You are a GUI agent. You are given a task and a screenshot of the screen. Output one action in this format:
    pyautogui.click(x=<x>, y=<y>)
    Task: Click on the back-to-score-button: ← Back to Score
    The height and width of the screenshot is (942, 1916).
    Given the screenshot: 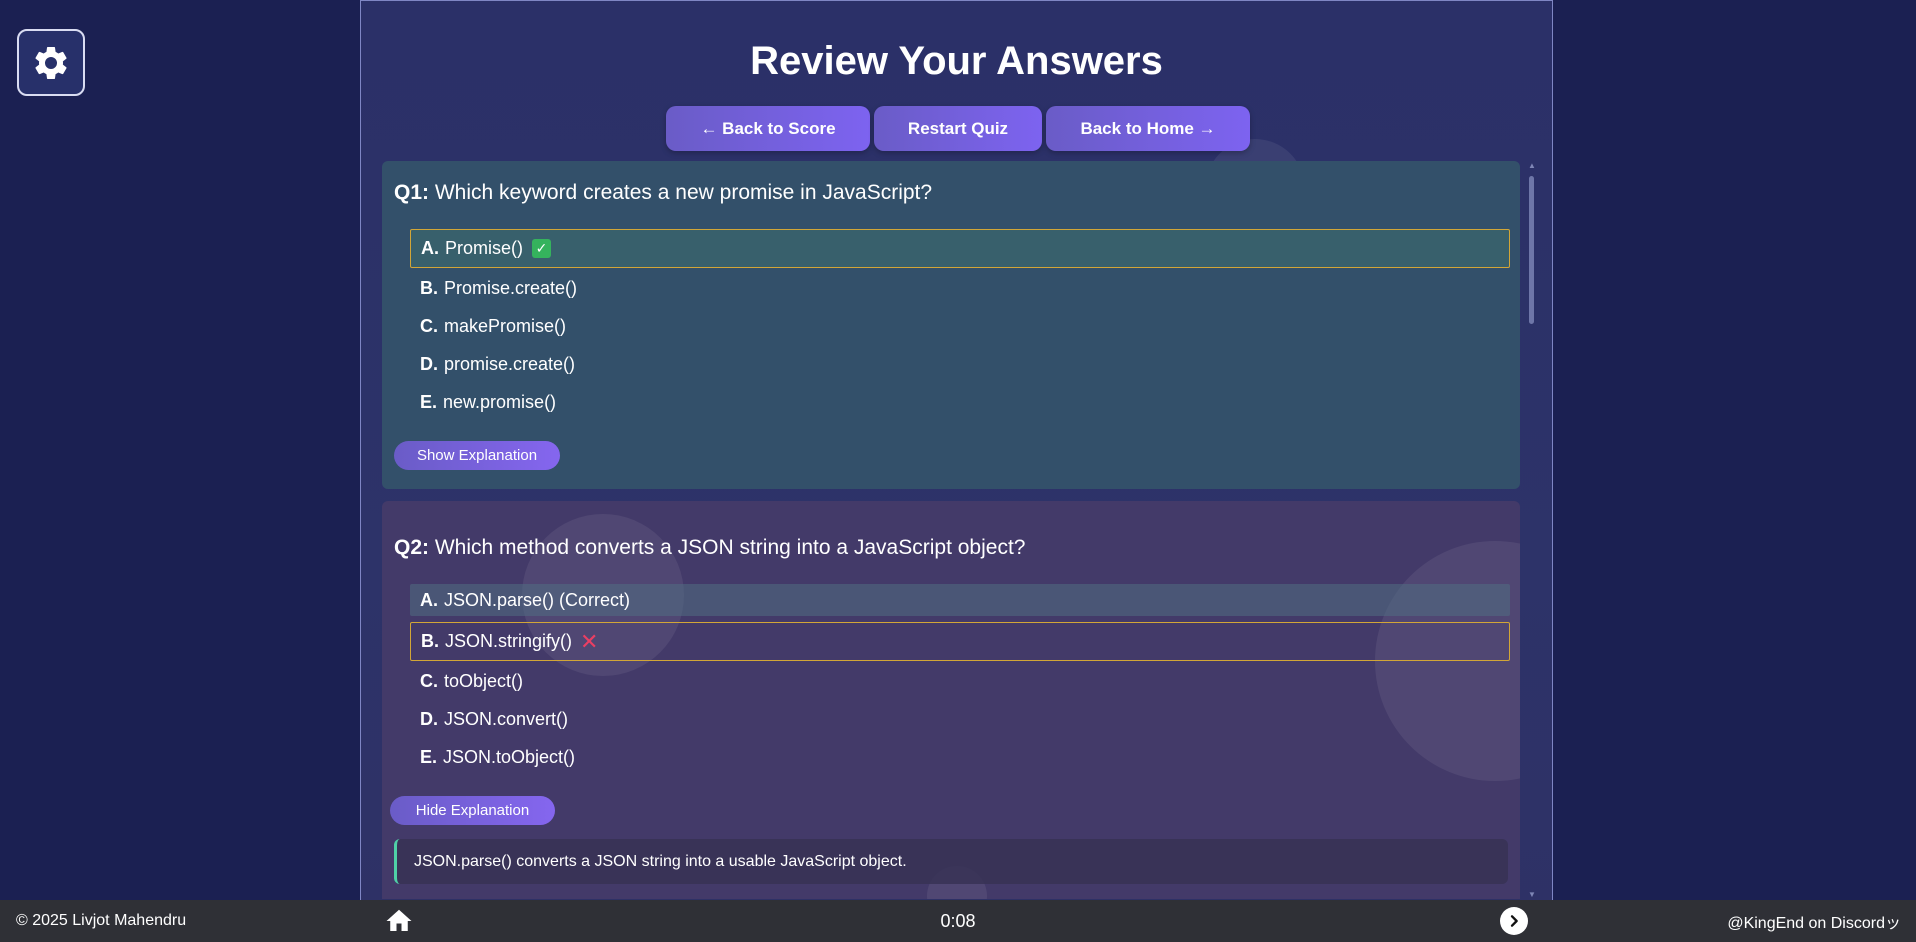 What is the action you would take?
    pyautogui.click(x=768, y=128)
    